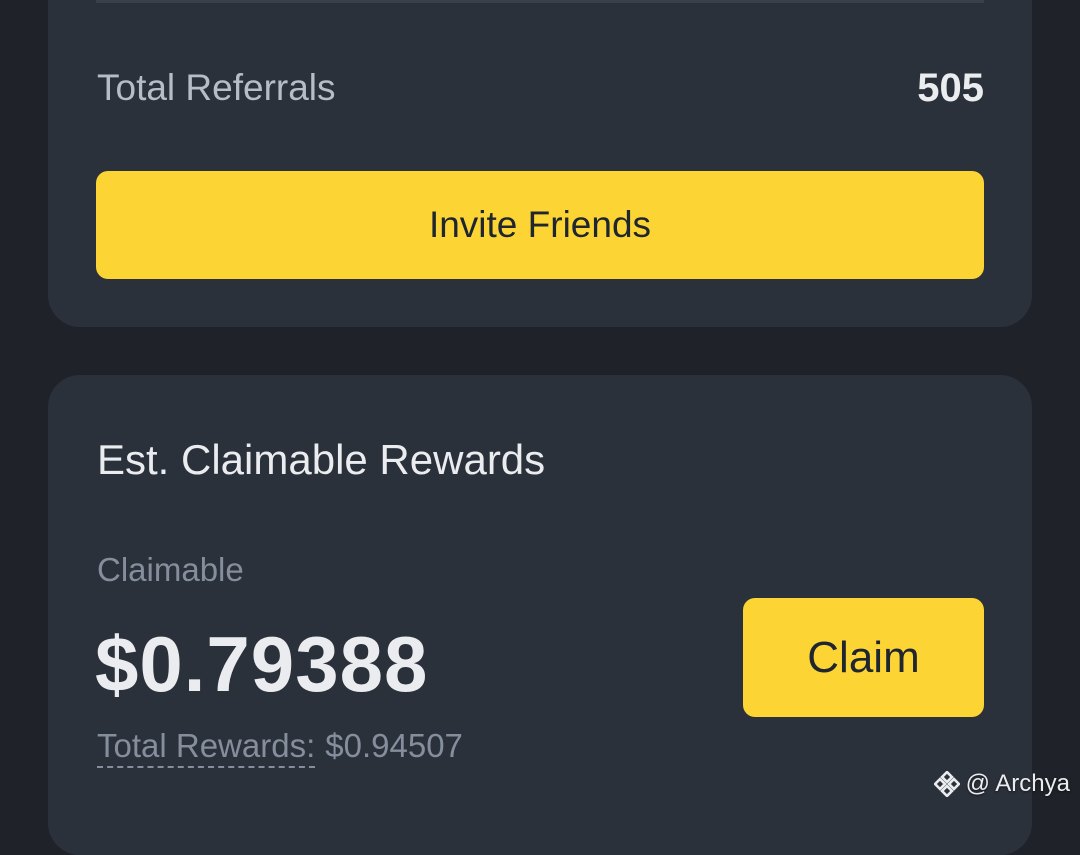 Image resolution: width=1080 pixels, height=855 pixels. I want to click on invite-friends-button: Invite Friends, so click(540, 225).